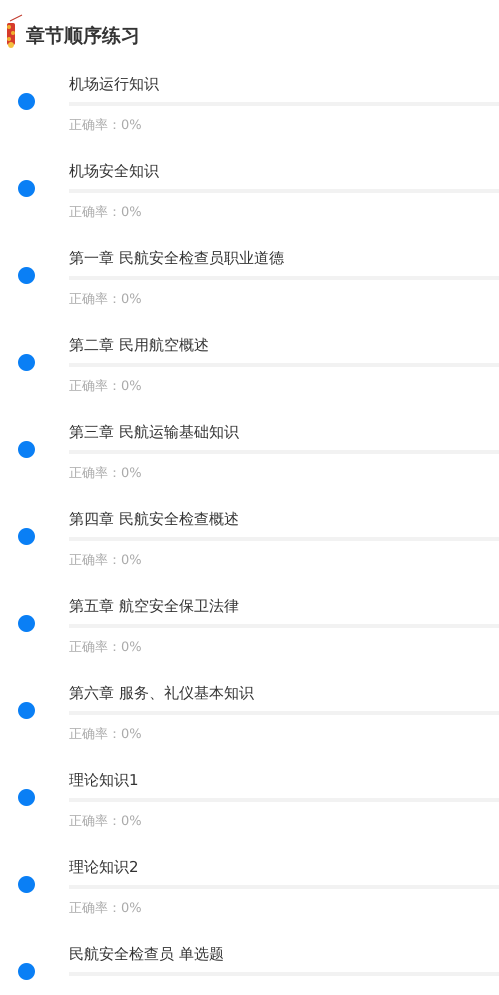 The width and height of the screenshot is (499, 995). I want to click on chapter-title: 机场安全知识, so click(284, 171).